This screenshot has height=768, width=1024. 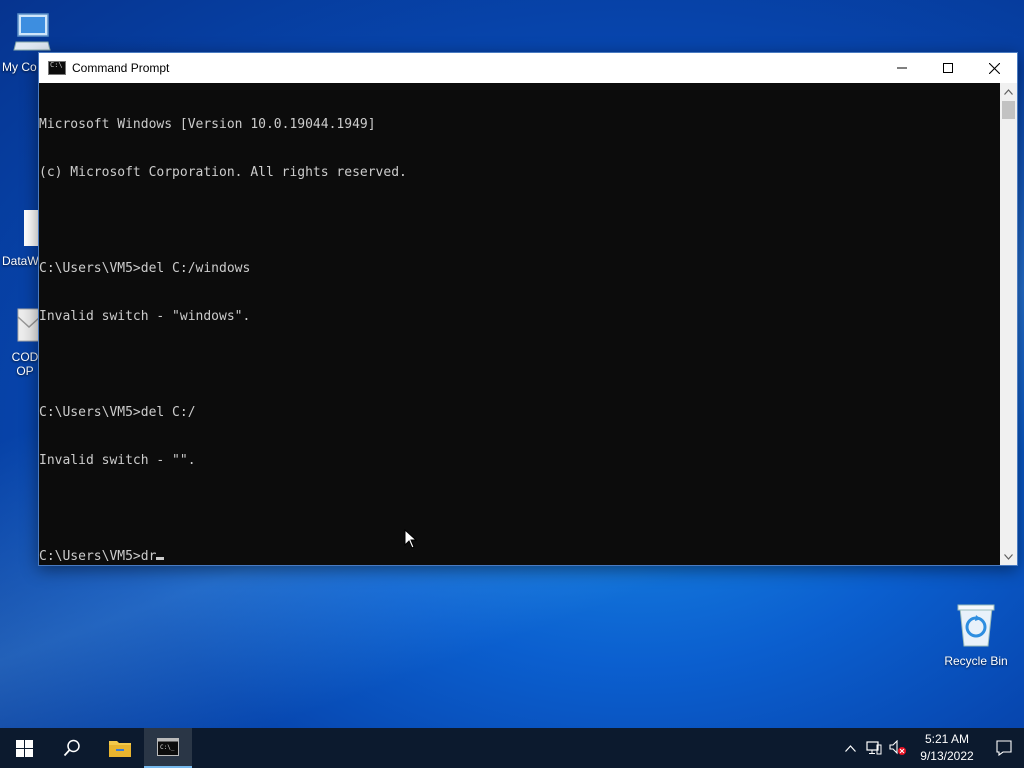 I want to click on volume-button, so click(x=898, y=748).